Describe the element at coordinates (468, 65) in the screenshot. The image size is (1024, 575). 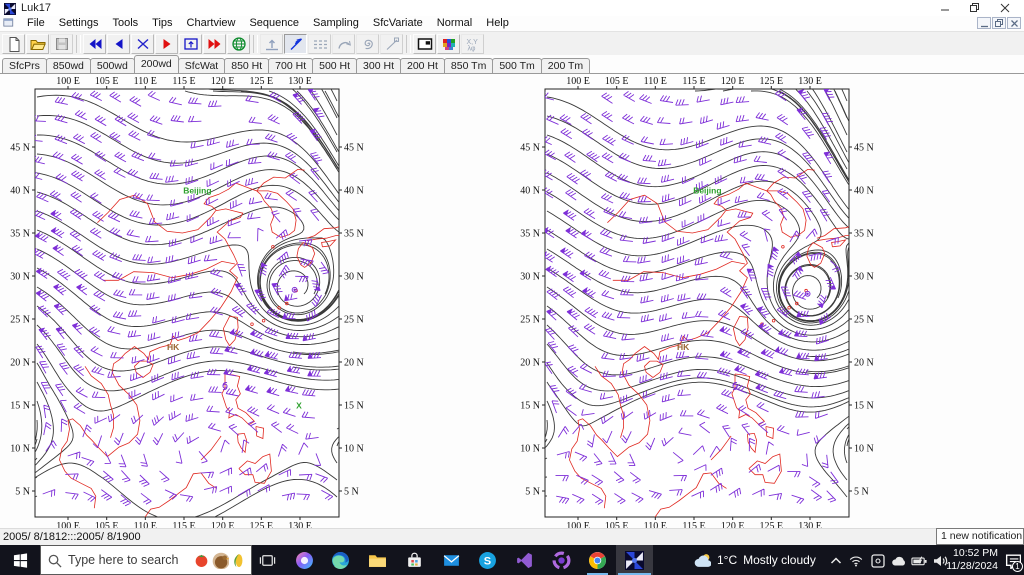
I see `tab-850-tm: 850 Tm` at that location.